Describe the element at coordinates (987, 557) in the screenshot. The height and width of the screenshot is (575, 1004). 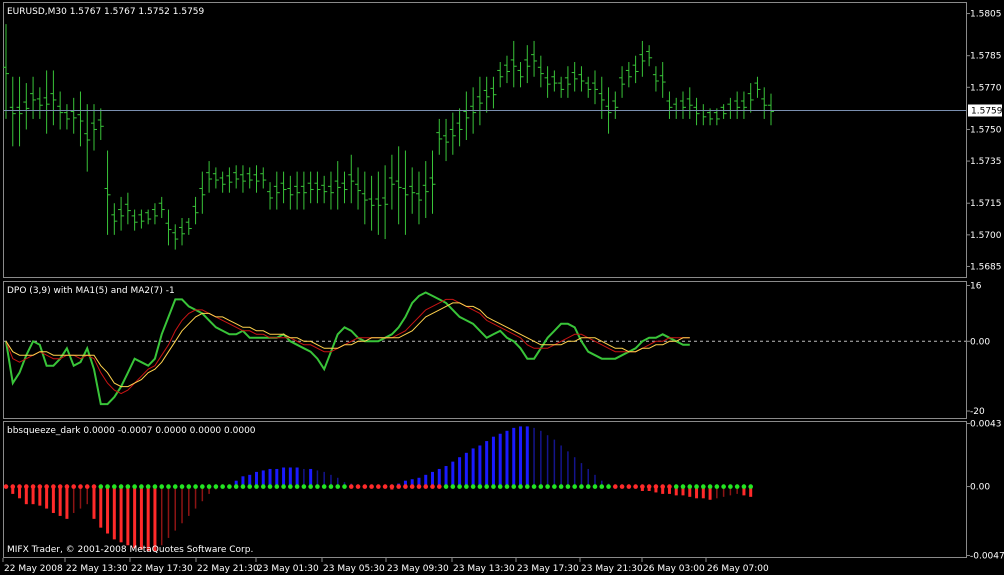
I see `squeeze-y-tick-label: -0.0047` at that location.